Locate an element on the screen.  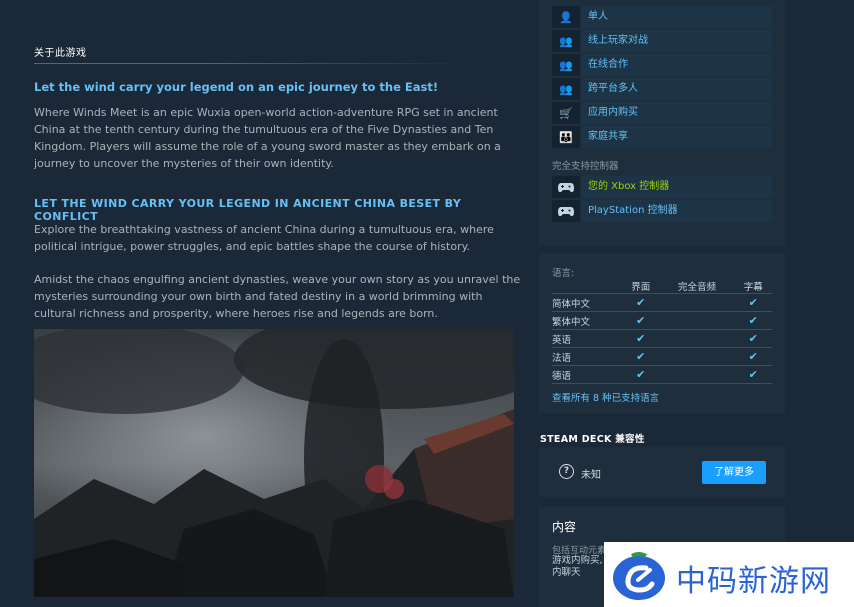
steam-deck-title: STEAM DECK 兼容性 is located at coordinates (592, 439).